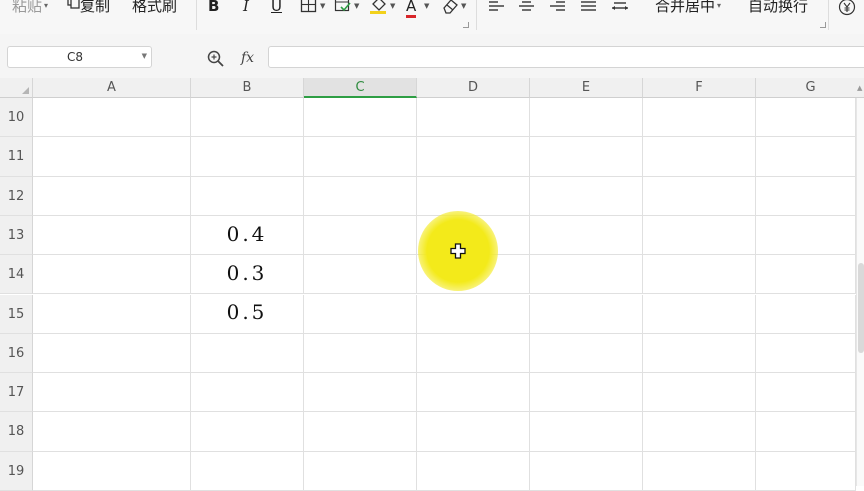  What do you see at coordinates (16, 314) in the screenshot?
I see `row-header: 15` at bounding box center [16, 314].